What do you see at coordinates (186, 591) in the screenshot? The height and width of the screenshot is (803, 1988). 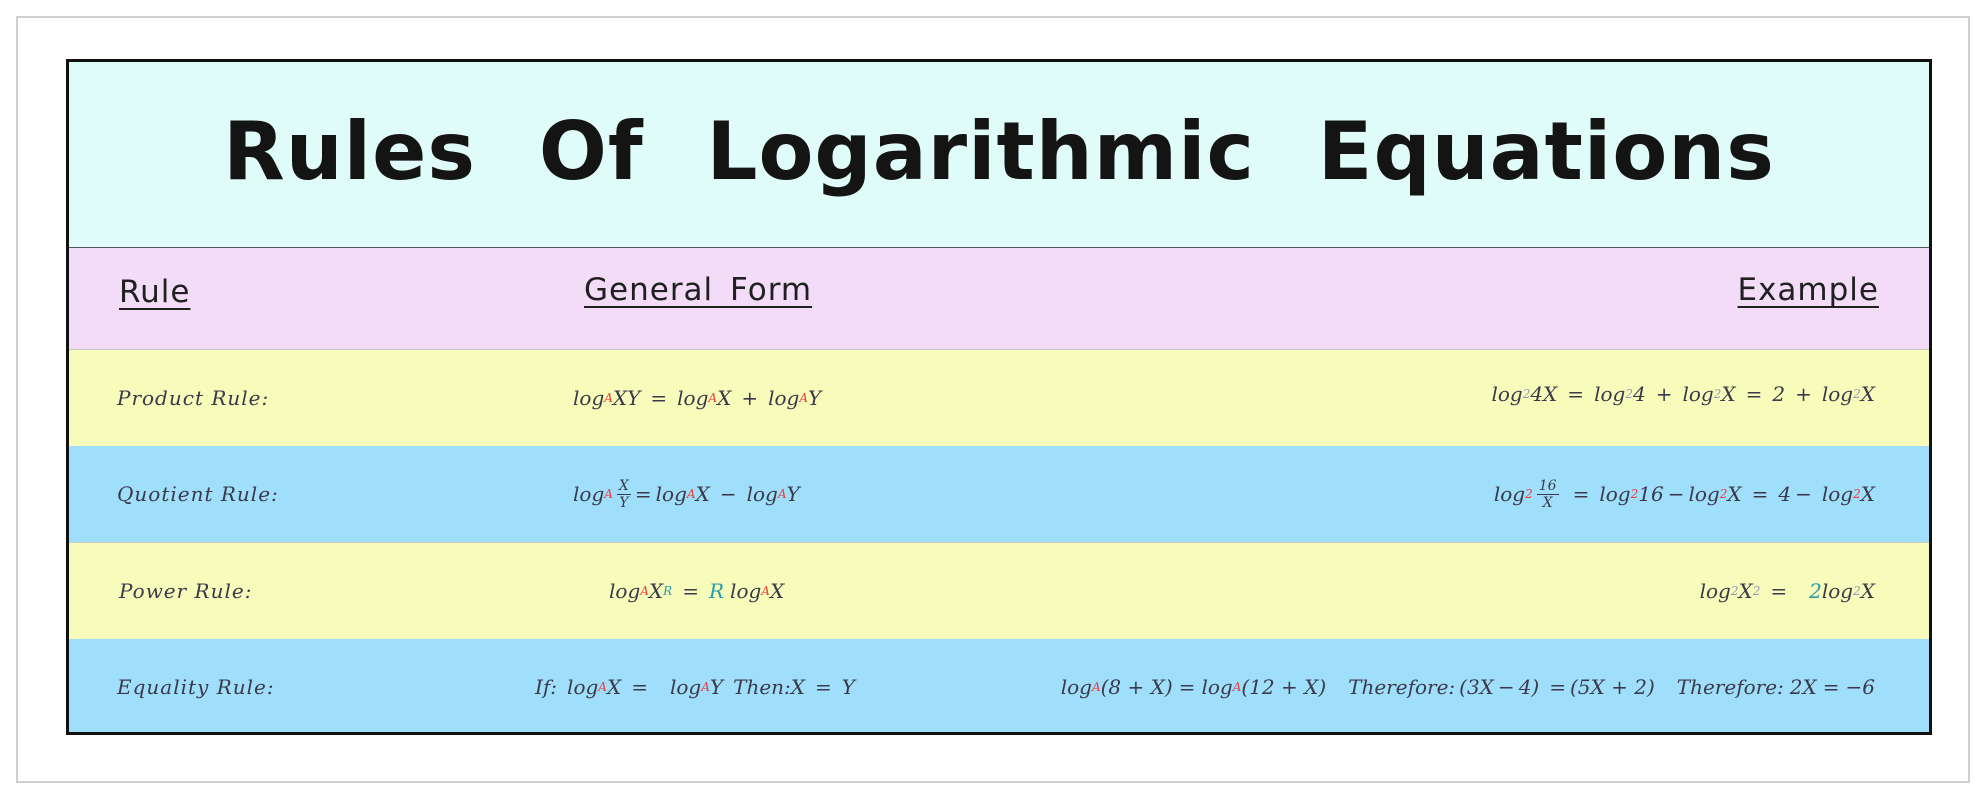 I see `rule-name: Power Rule:` at bounding box center [186, 591].